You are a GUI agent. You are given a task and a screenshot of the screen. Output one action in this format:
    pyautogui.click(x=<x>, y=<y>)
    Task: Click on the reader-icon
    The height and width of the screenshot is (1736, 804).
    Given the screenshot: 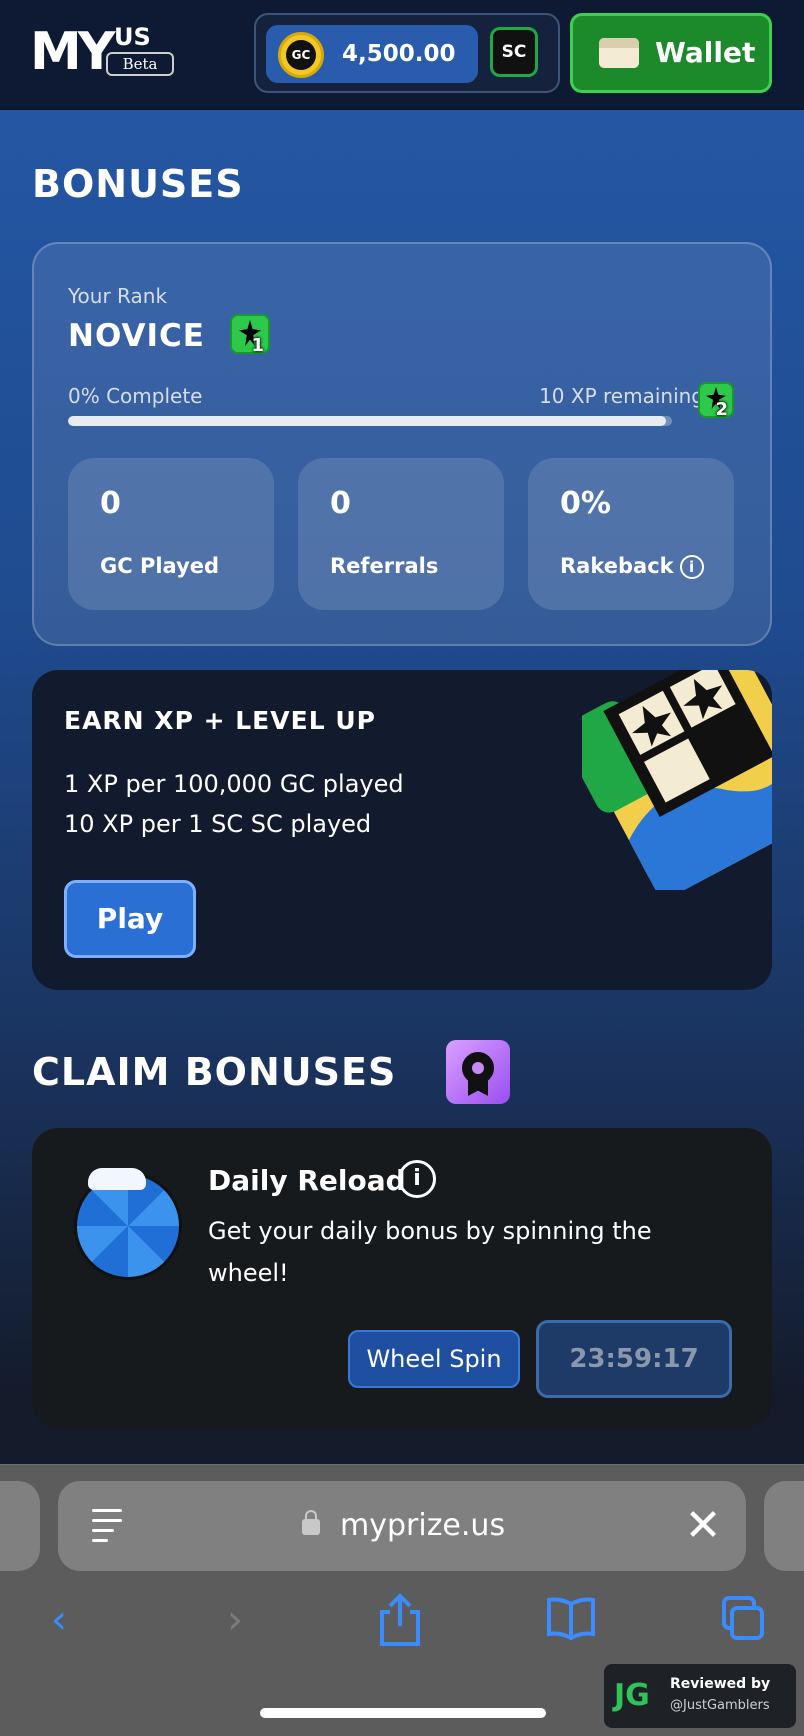 What is the action you would take?
    pyautogui.click(x=107, y=1526)
    